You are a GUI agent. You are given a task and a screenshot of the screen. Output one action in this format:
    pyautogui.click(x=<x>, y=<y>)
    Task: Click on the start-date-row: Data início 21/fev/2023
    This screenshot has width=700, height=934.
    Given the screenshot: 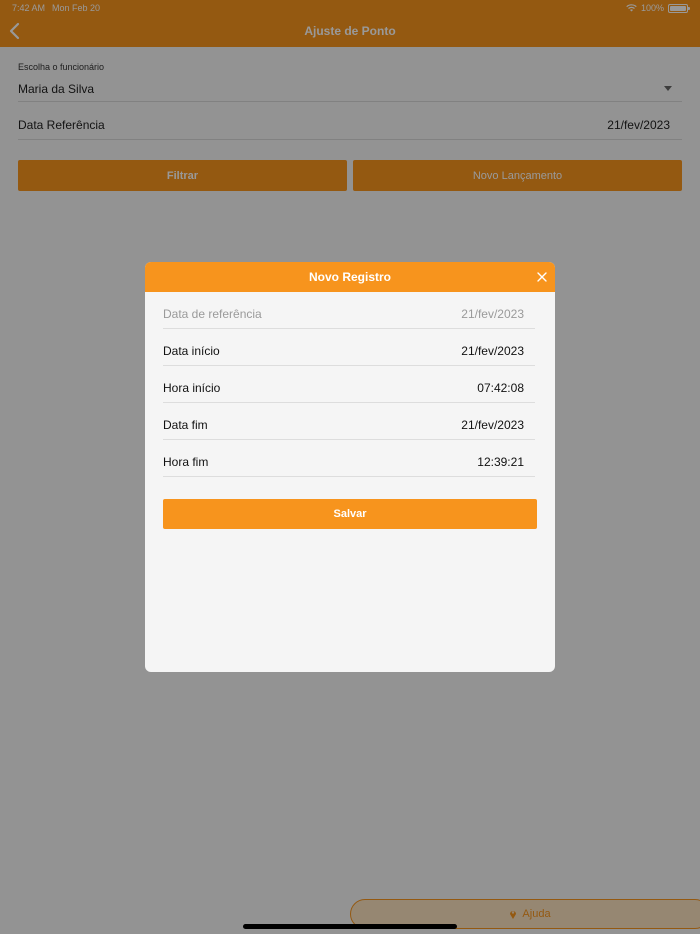 What is the action you would take?
    pyautogui.click(x=349, y=347)
    